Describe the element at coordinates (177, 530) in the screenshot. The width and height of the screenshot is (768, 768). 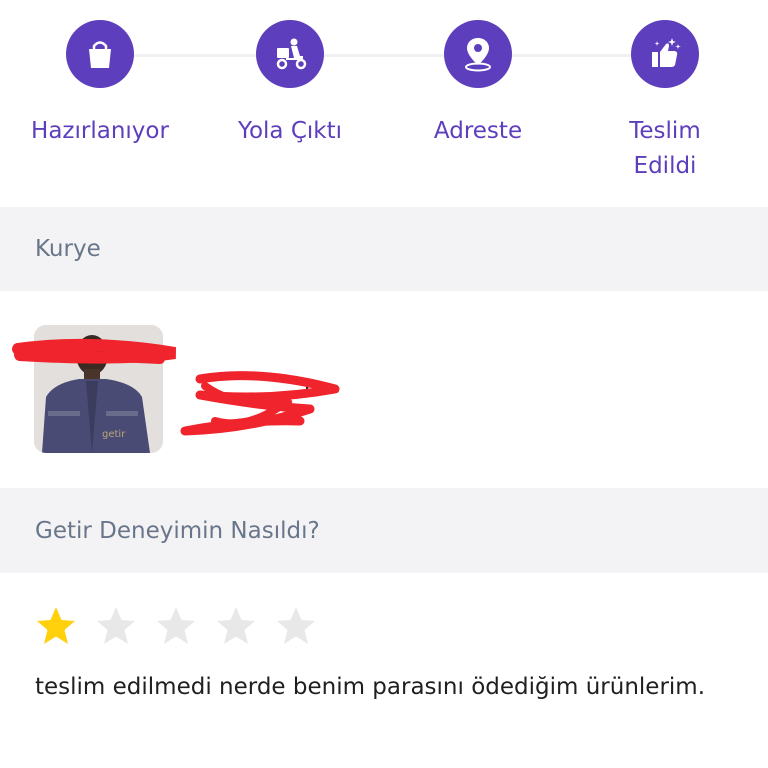
I see `rating-section-title: Getir Deneyimin Nasıldı?` at that location.